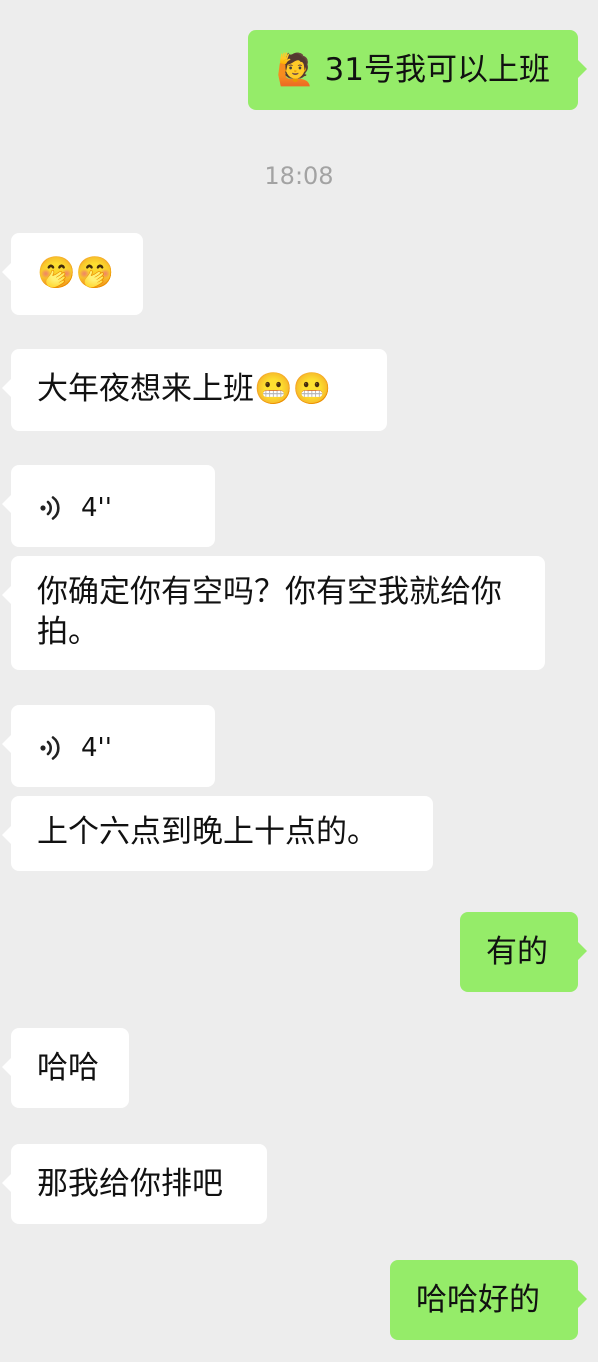 The height and width of the screenshot is (1362, 598). I want to click on chat-bubble-outgoing: 有的, so click(523, 952).